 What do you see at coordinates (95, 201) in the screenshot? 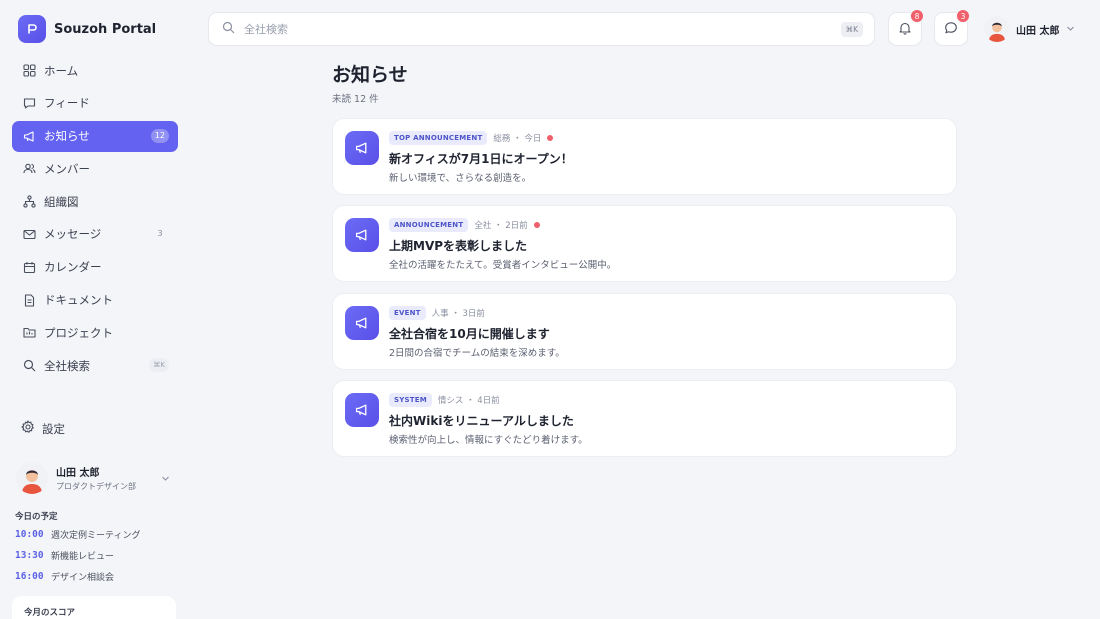
I see `sidebar-item-org-chart: 組織図` at bounding box center [95, 201].